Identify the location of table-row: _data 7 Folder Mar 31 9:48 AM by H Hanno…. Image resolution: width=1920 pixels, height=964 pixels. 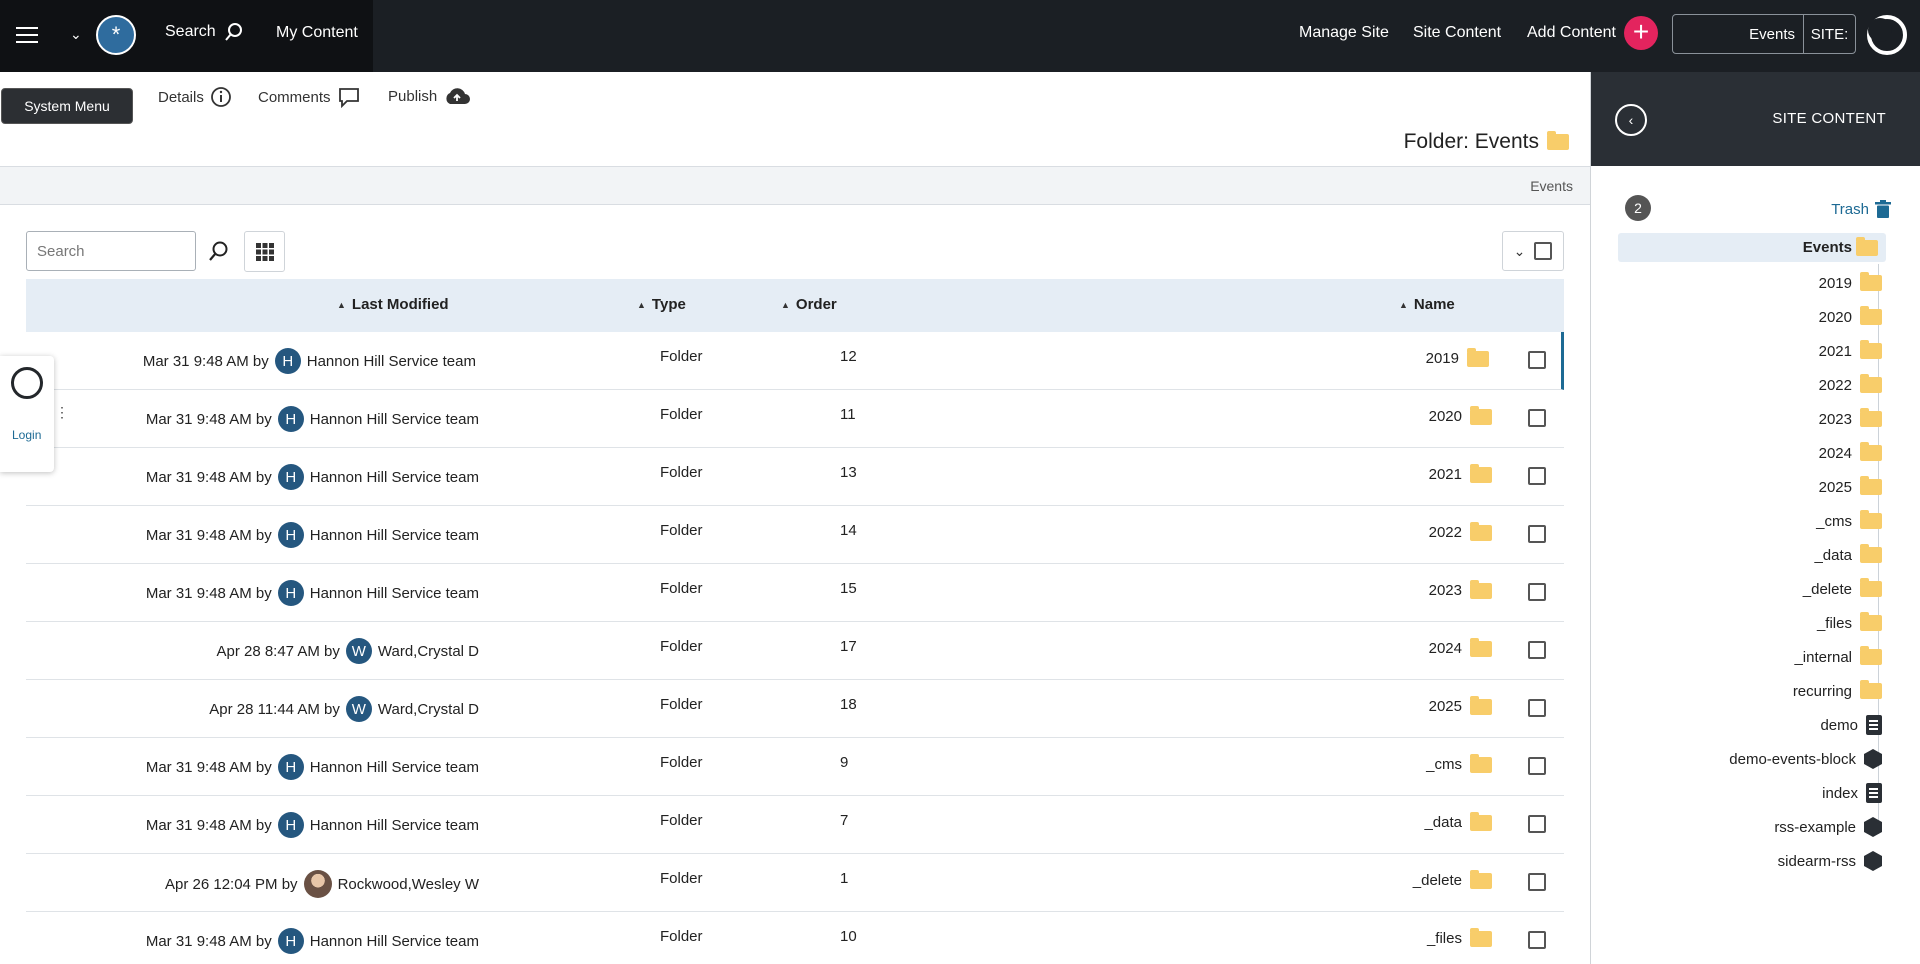
(795, 825).